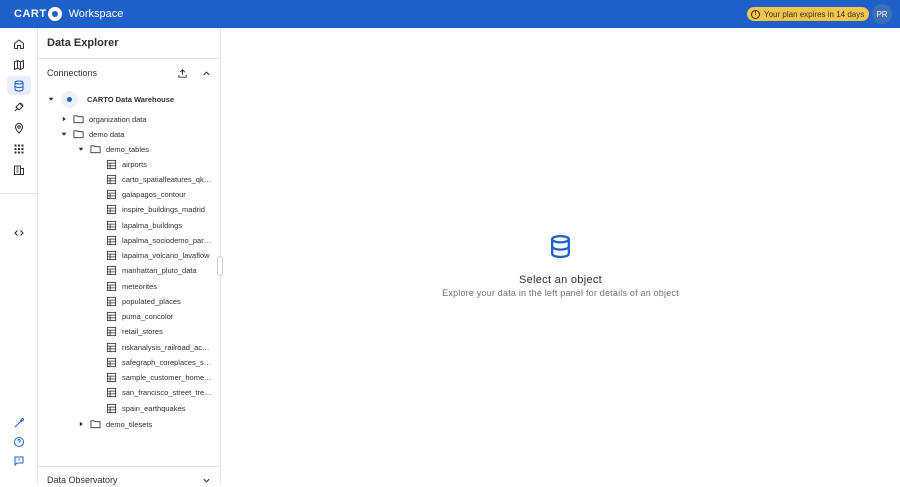 The width and height of the screenshot is (900, 487). Describe the element at coordinates (163, 210) in the screenshot. I see `table-name: inspire_buildings_madrid` at that location.